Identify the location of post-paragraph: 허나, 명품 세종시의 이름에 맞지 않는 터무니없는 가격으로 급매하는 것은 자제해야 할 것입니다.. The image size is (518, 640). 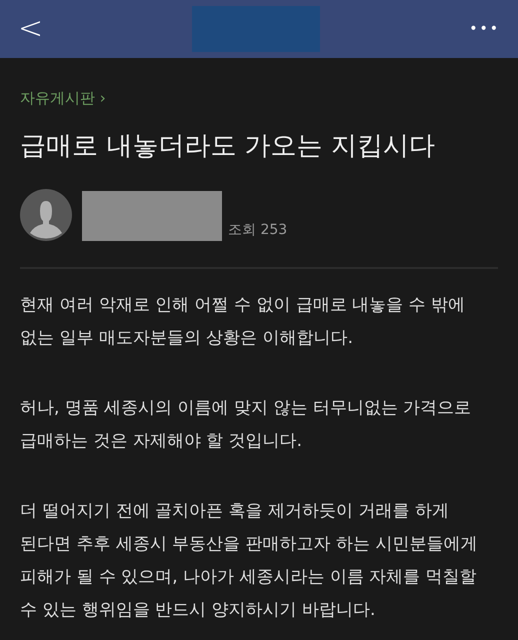
(246, 425).